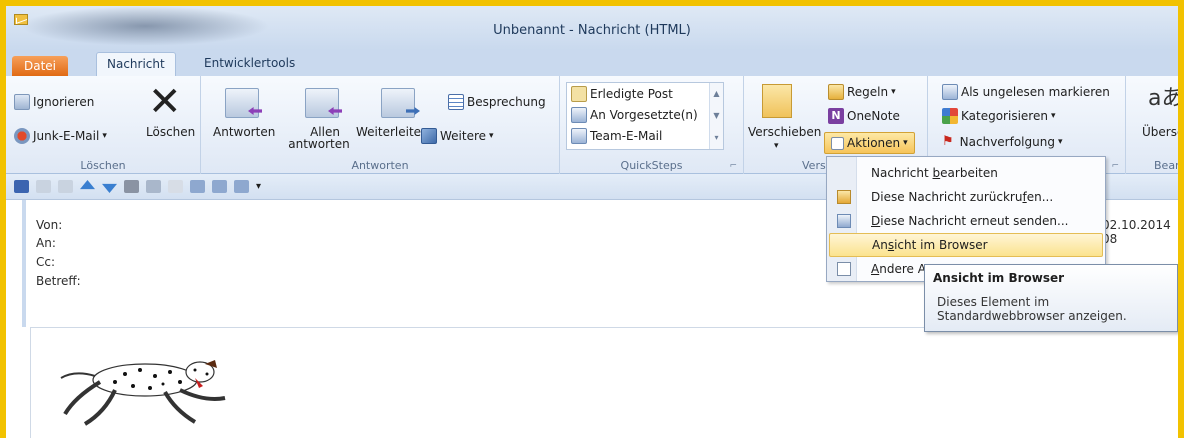 The width and height of the screenshot is (1184, 438). What do you see at coordinates (241, 186) in the screenshot?
I see `forward-qat-icon` at bounding box center [241, 186].